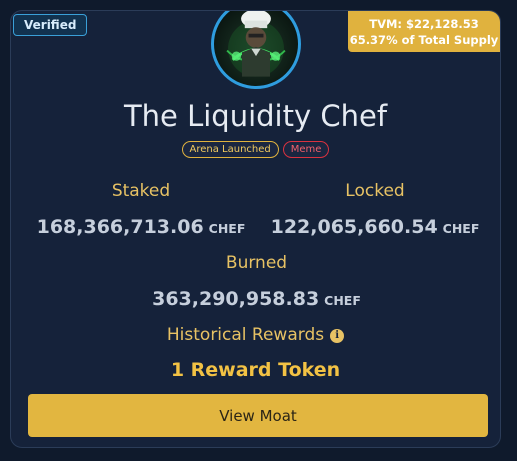 The height and width of the screenshot is (461, 517). Describe the element at coordinates (255, 370) in the screenshot. I see `reward-token-count: 1 Reward Token` at that location.